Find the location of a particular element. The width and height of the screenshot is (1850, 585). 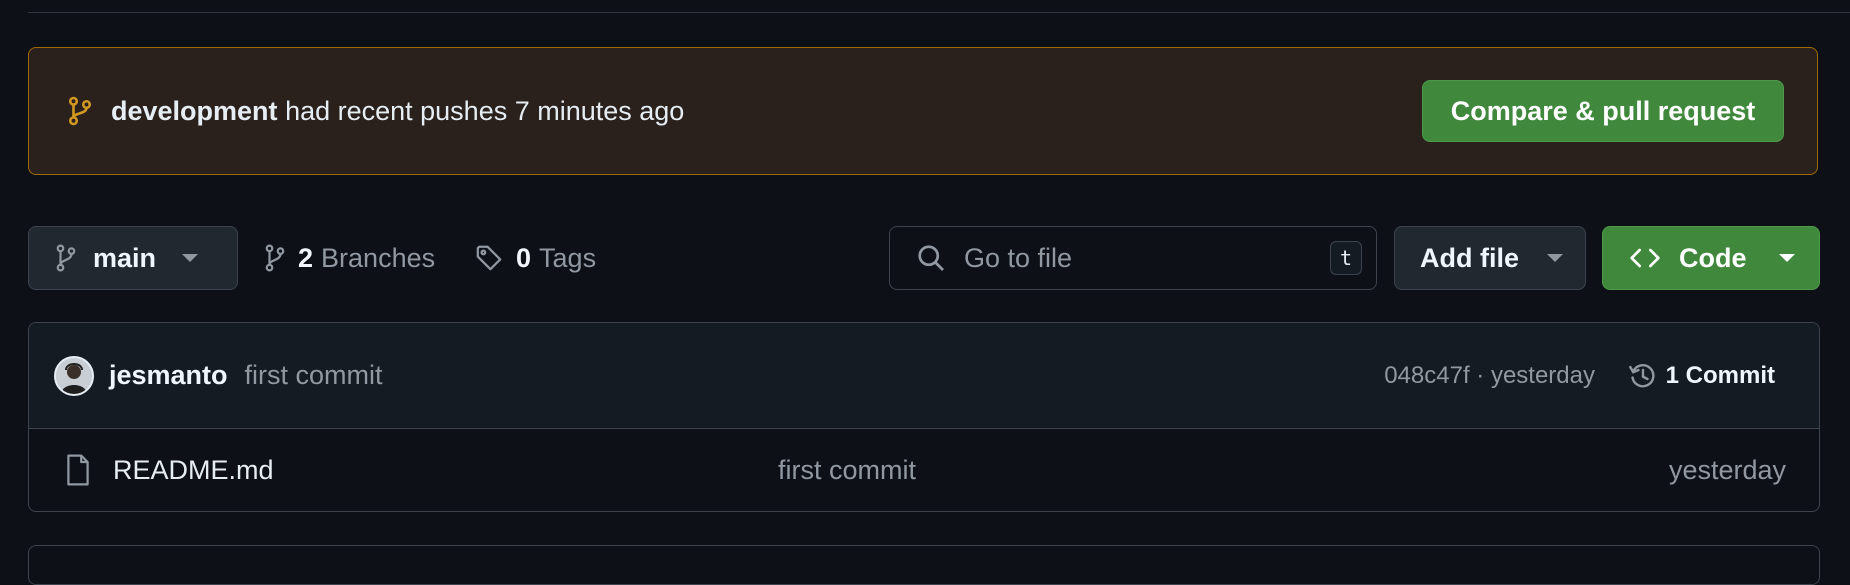

branches-count: 2 is located at coordinates (306, 257).